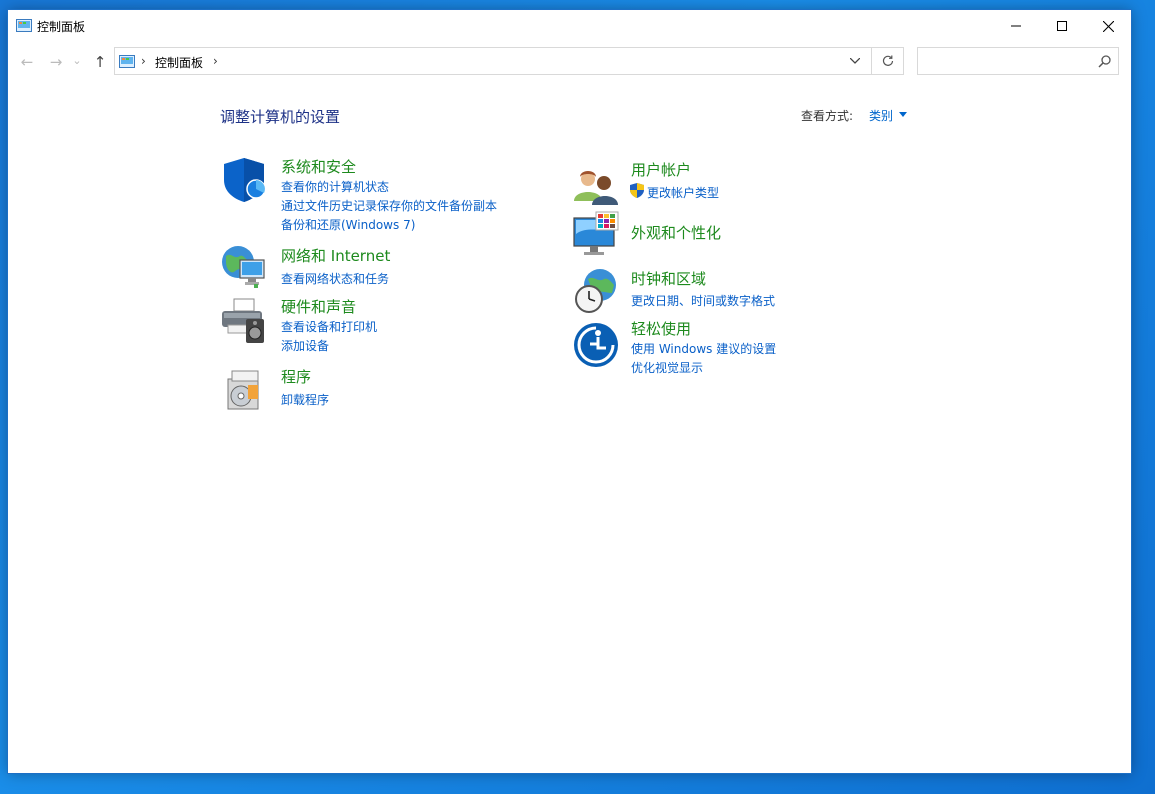 The width and height of the screenshot is (1155, 794). I want to click on category-appearance-personalization: 外观和个性化, so click(676, 232).